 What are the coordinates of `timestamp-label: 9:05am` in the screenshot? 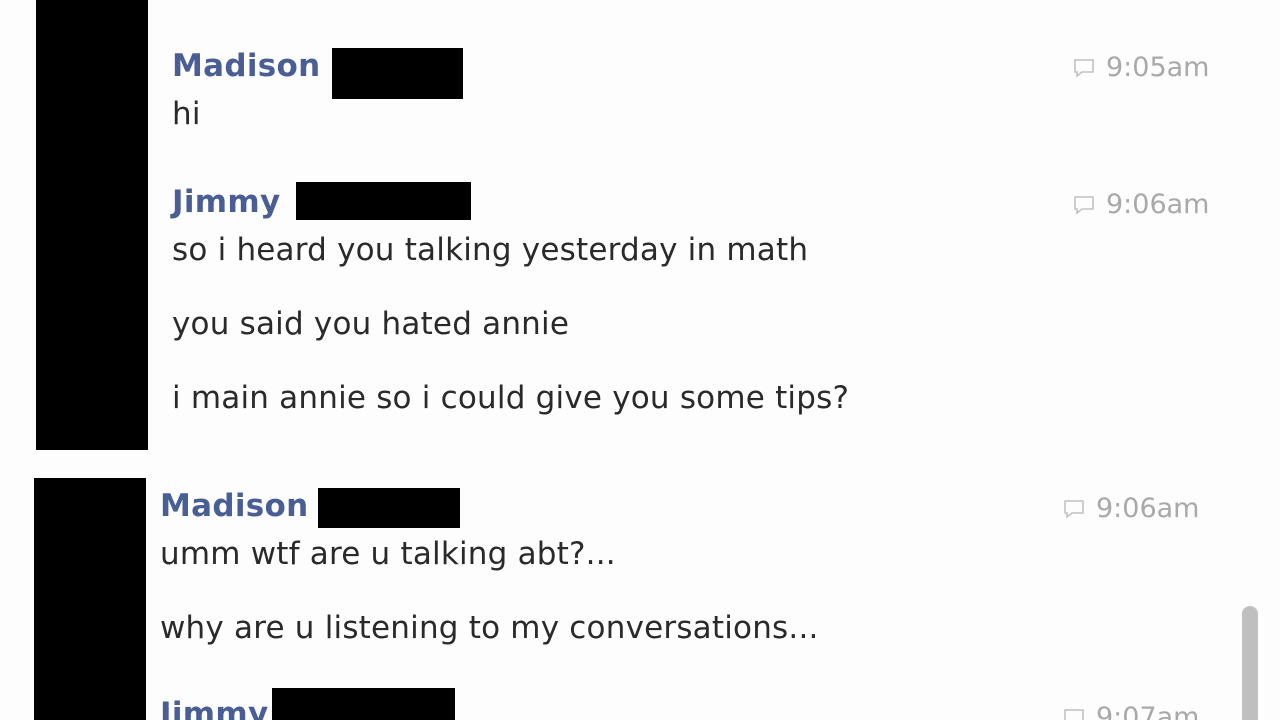 It's located at (1158, 67).